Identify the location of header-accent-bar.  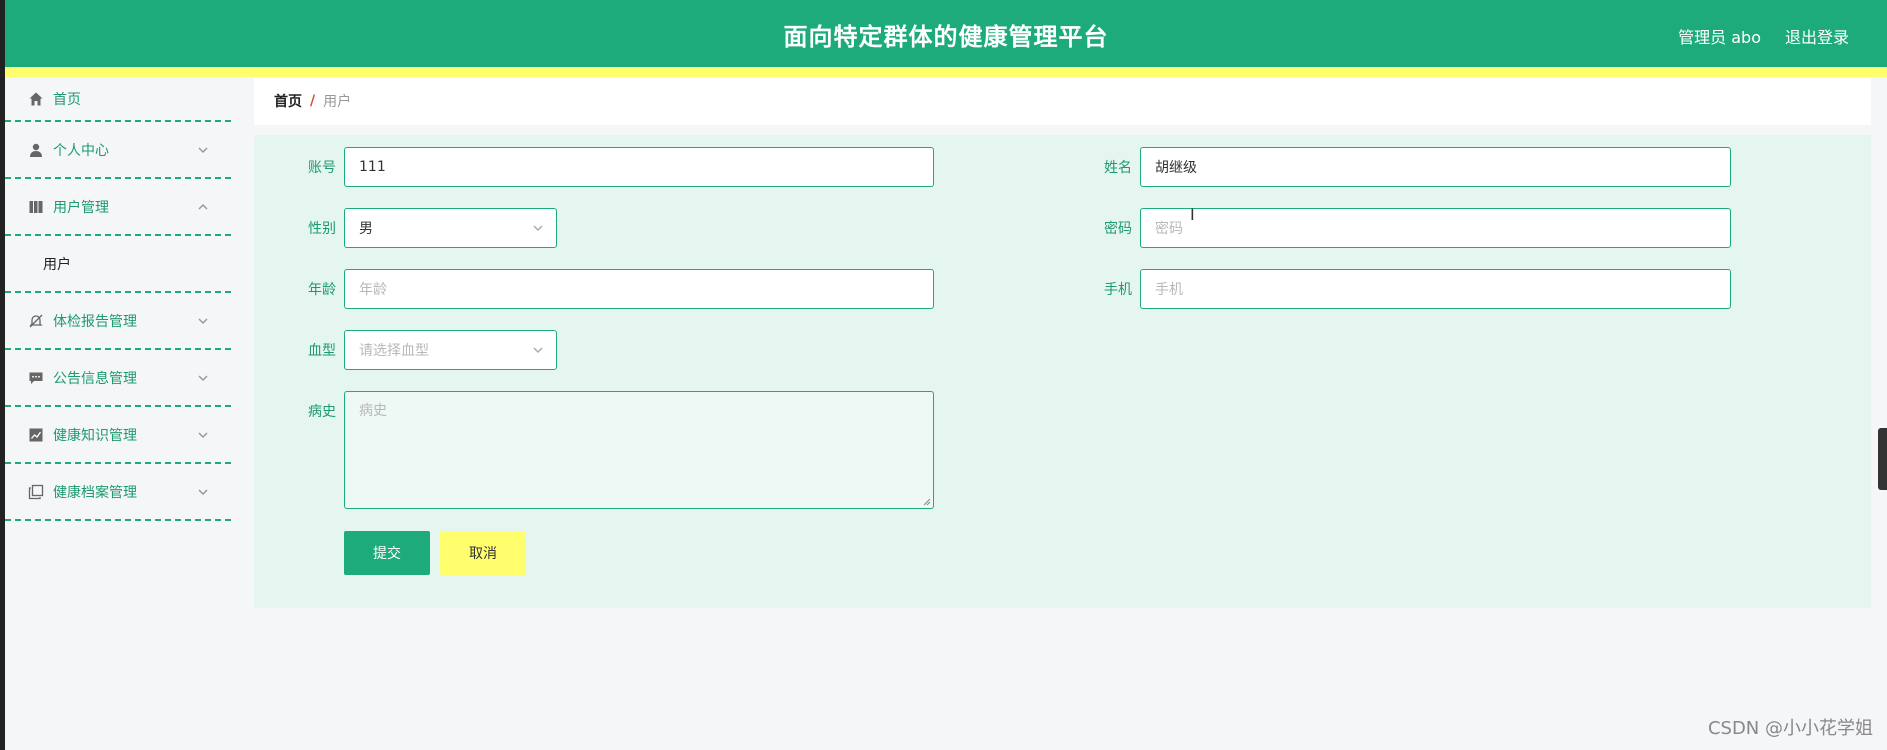
(946, 72).